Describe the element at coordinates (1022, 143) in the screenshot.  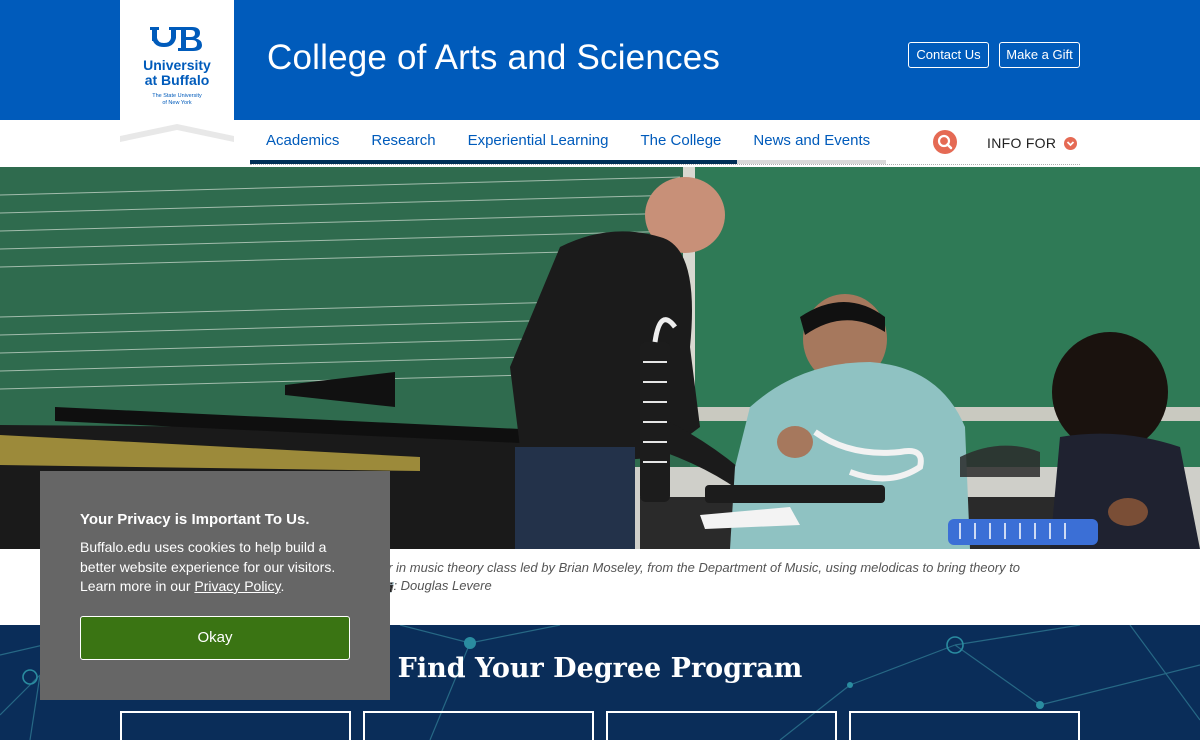
I see `info-for-label: INFO FOR` at that location.